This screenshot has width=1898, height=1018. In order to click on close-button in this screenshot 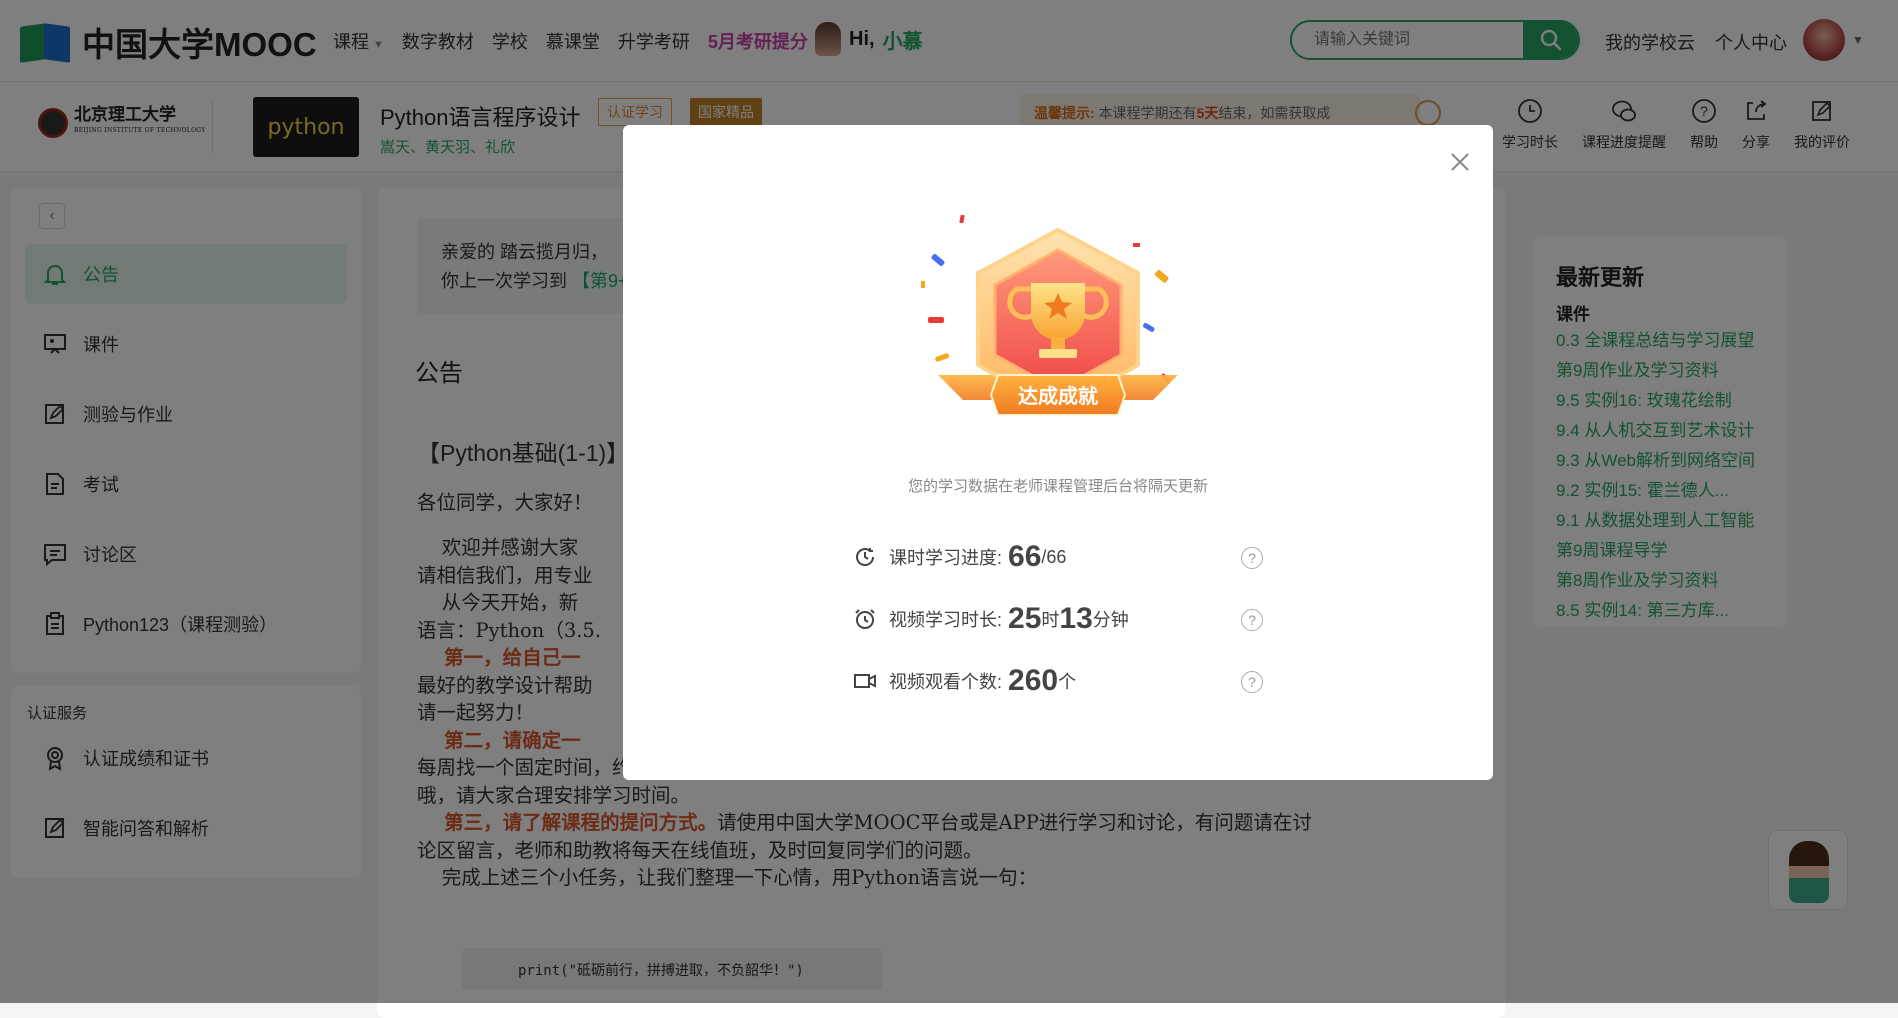, I will do `click(1460, 162)`.